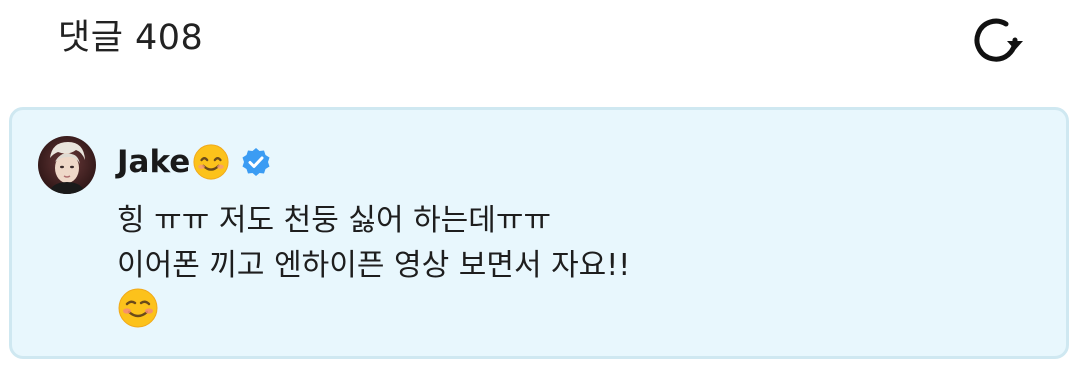 This screenshot has width=1075, height=383. What do you see at coordinates (138, 308) in the screenshot?
I see `blushing-smile-icon` at bounding box center [138, 308].